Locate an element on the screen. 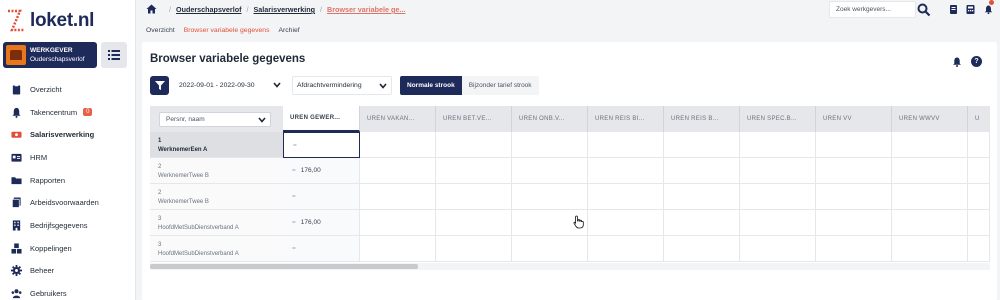  sidebar-item-takencentrum: Takencentrum 0 is located at coordinates (68, 112).